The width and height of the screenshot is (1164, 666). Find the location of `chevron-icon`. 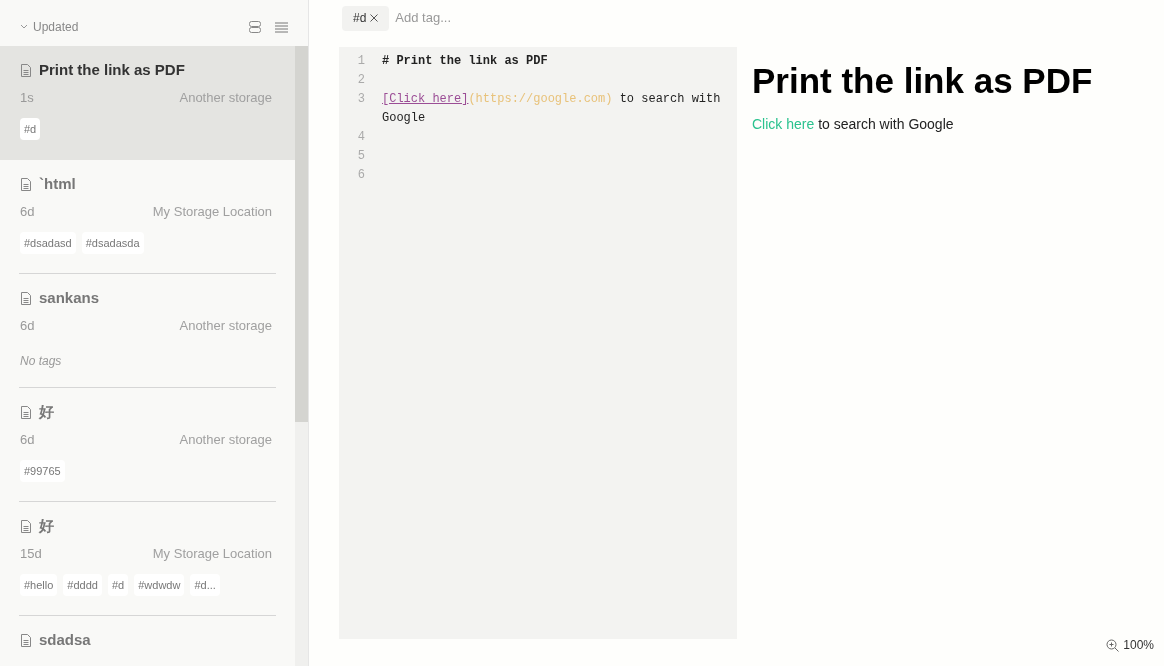

chevron-icon is located at coordinates (24, 27).